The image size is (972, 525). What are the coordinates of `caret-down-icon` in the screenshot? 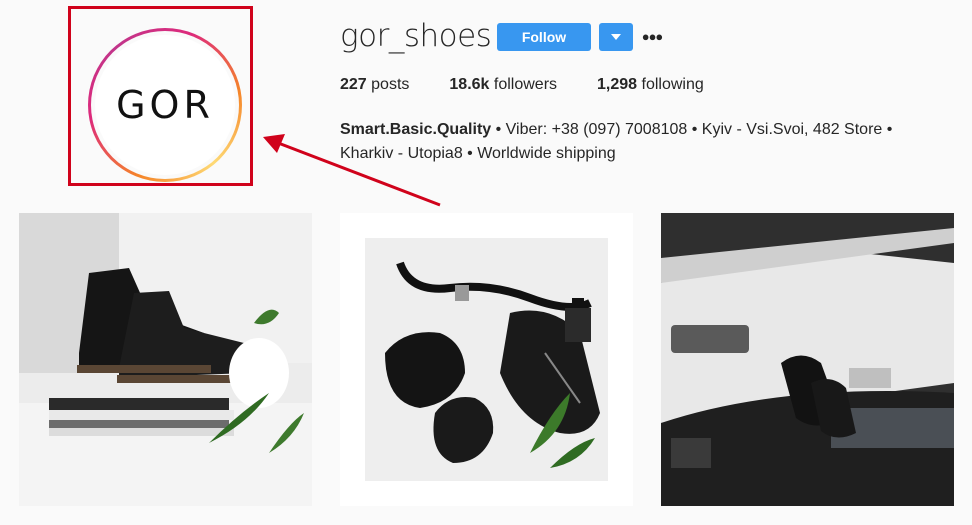 It's located at (616, 37).